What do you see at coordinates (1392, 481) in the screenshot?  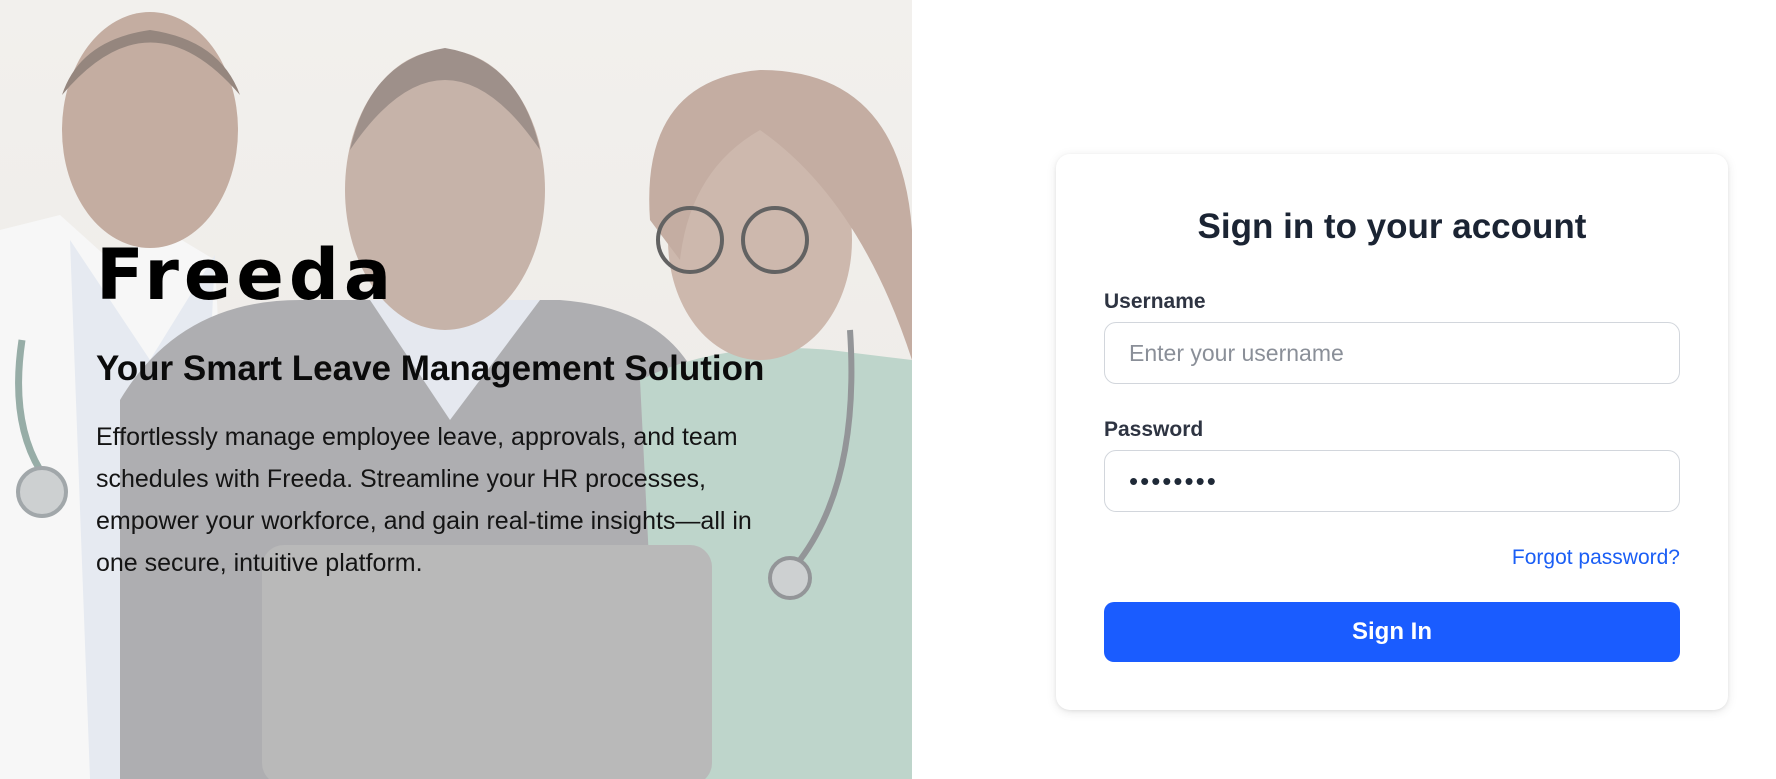 I see `password-input` at bounding box center [1392, 481].